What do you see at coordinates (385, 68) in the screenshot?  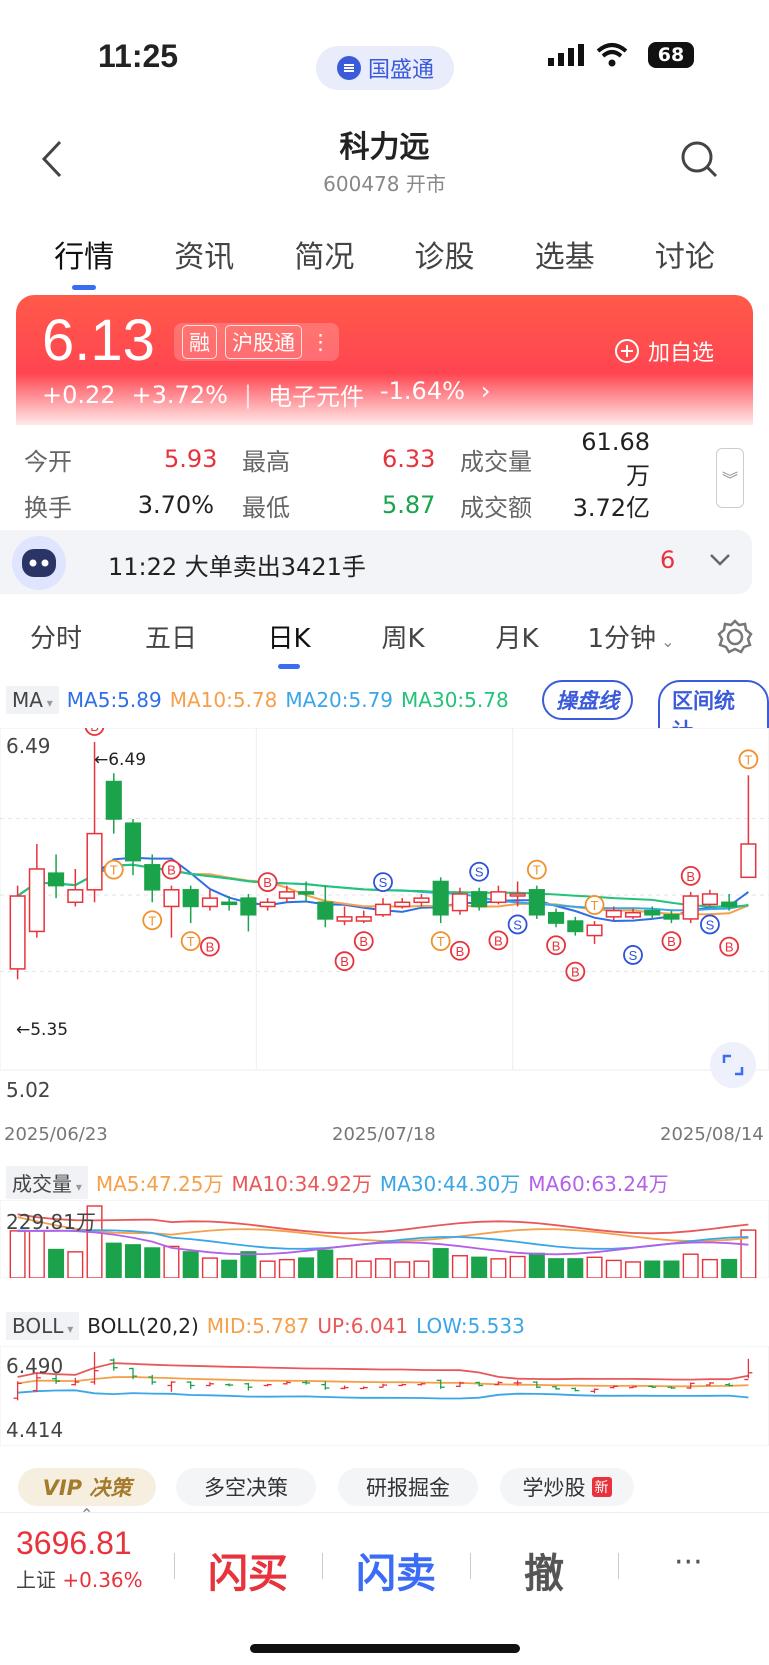 I see `app-pill: 国盛通` at bounding box center [385, 68].